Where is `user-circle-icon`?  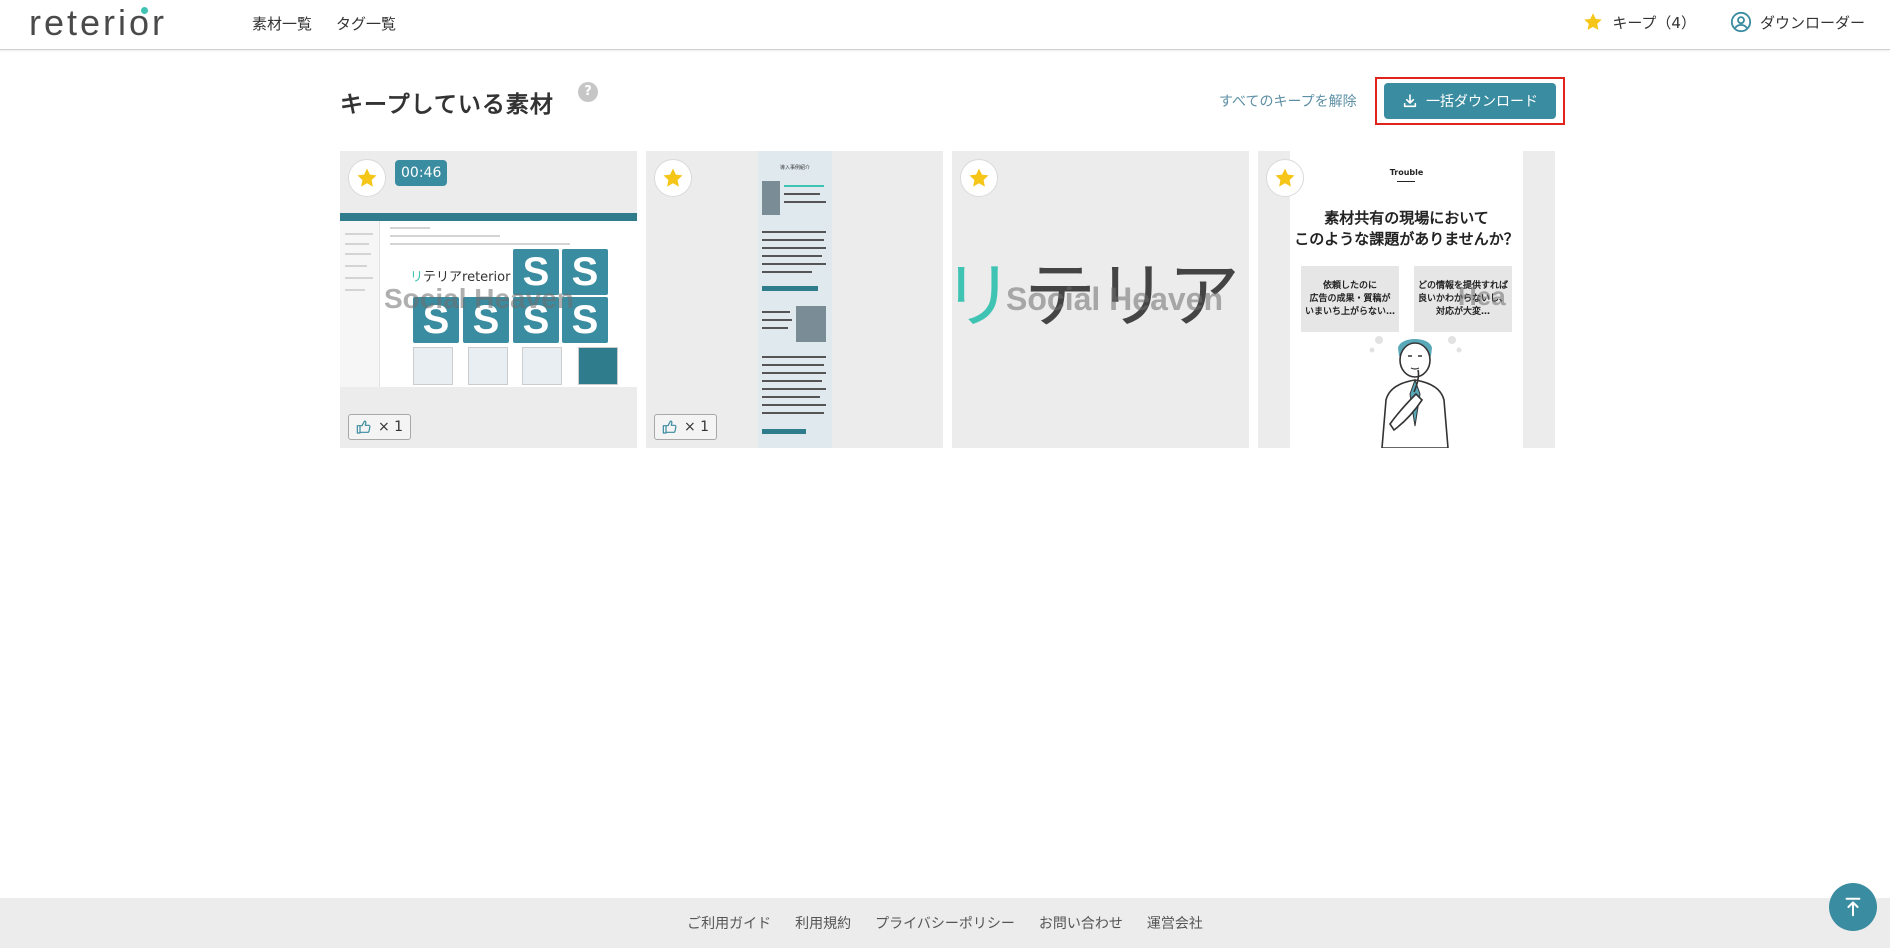
user-circle-icon is located at coordinates (1741, 22).